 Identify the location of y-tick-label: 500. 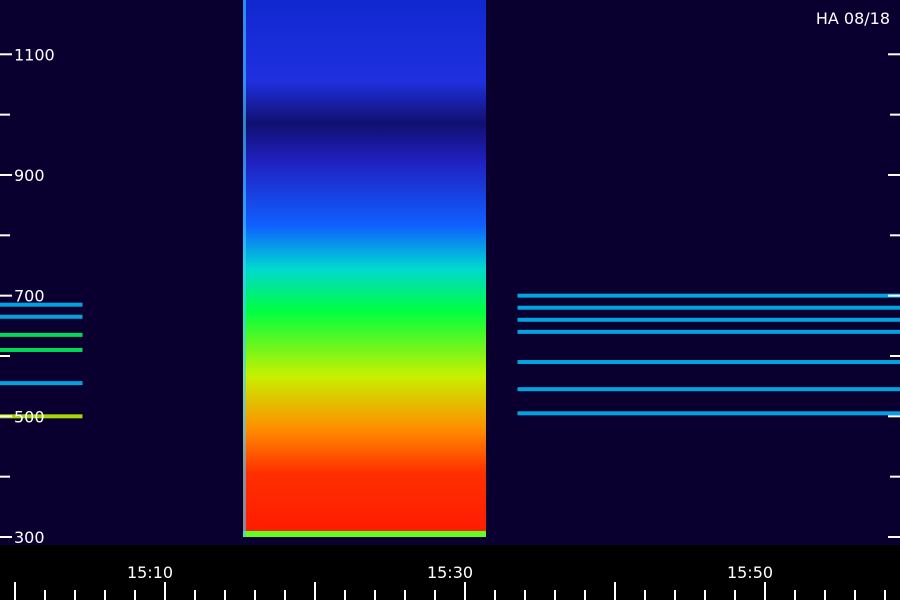
(29, 416).